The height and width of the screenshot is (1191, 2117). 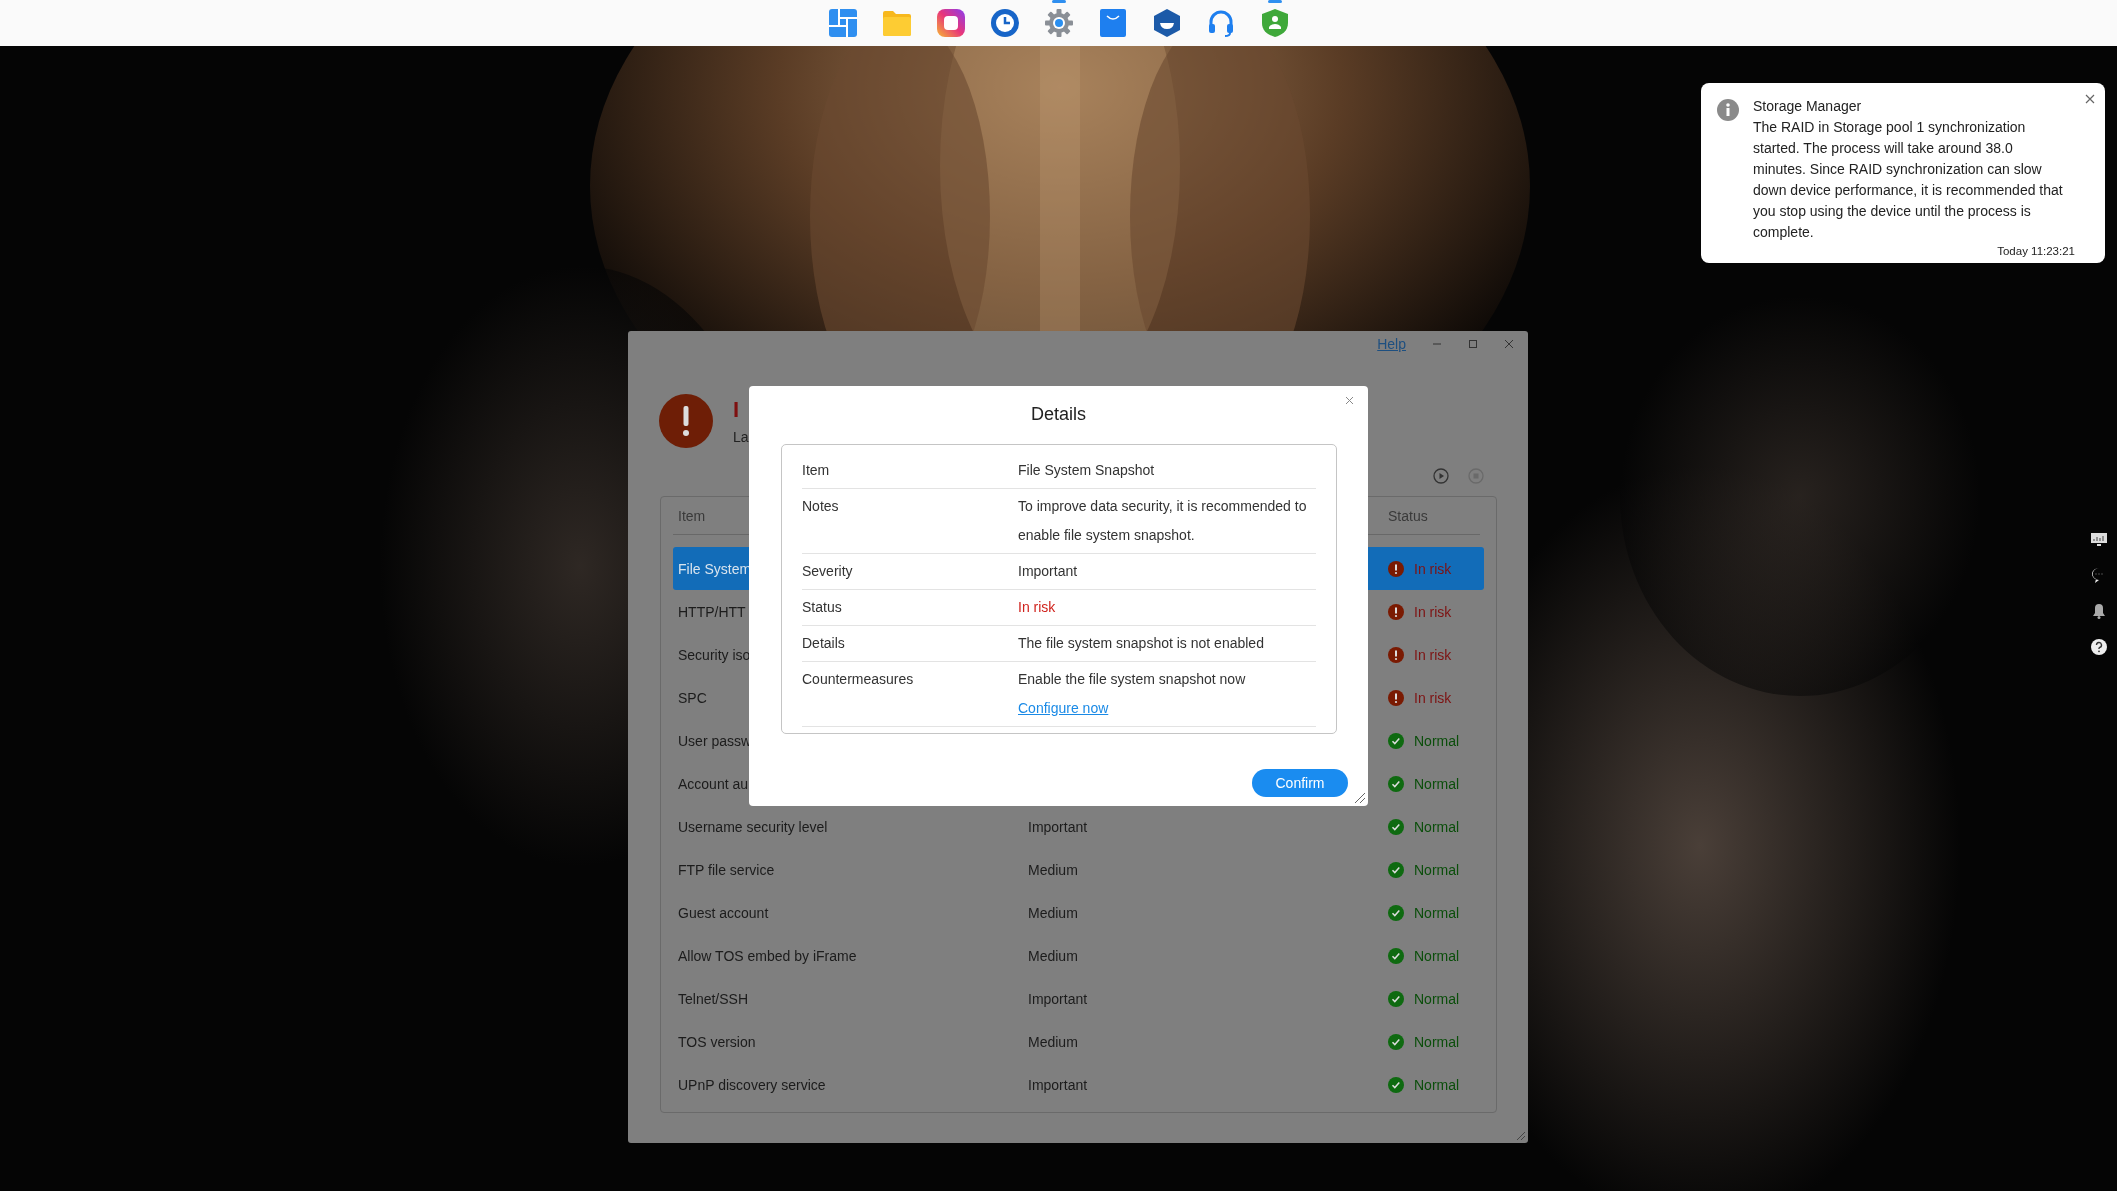 I want to click on item-cell: SPC, so click(x=692, y=697).